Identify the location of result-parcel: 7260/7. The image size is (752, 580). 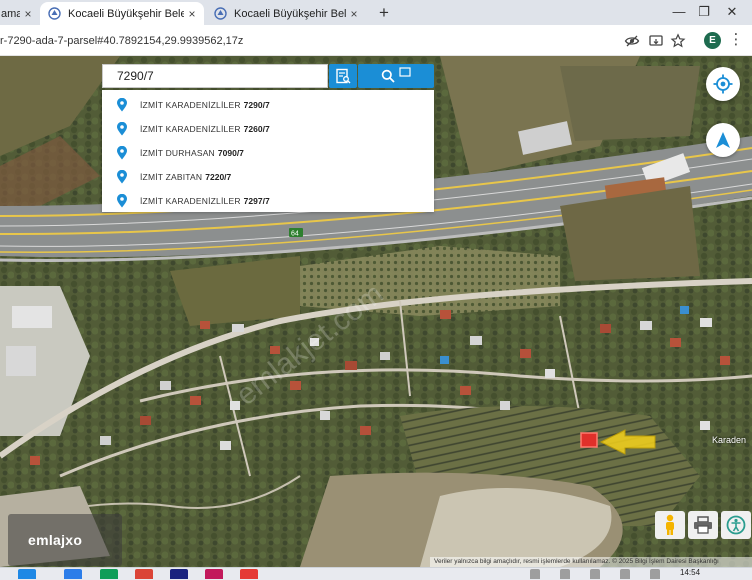
(256, 129).